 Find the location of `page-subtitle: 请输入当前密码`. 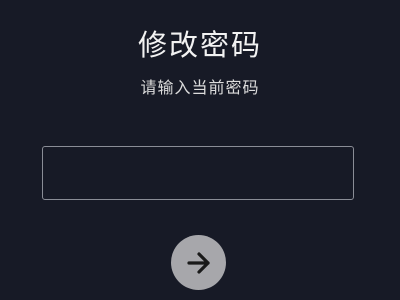

page-subtitle: 请输入当前密码 is located at coordinates (200, 87).